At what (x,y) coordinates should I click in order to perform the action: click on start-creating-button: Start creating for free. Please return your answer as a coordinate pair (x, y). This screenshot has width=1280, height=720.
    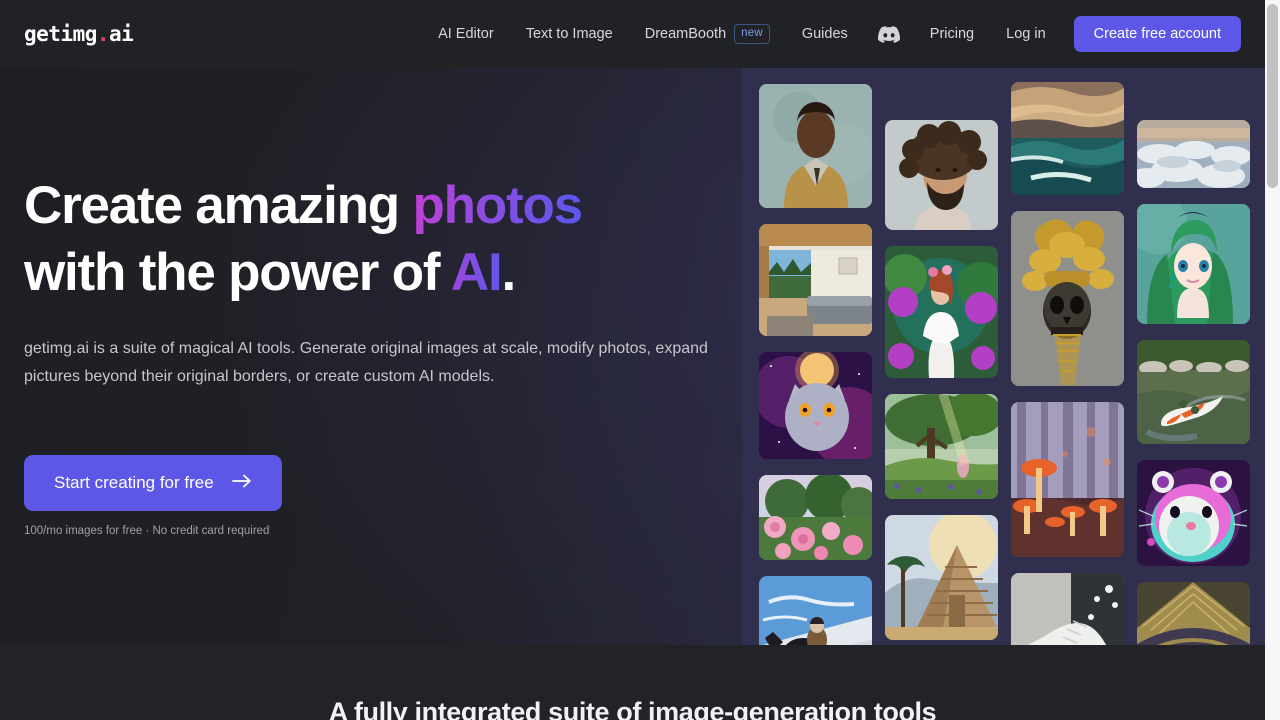
    Looking at the image, I should click on (153, 483).